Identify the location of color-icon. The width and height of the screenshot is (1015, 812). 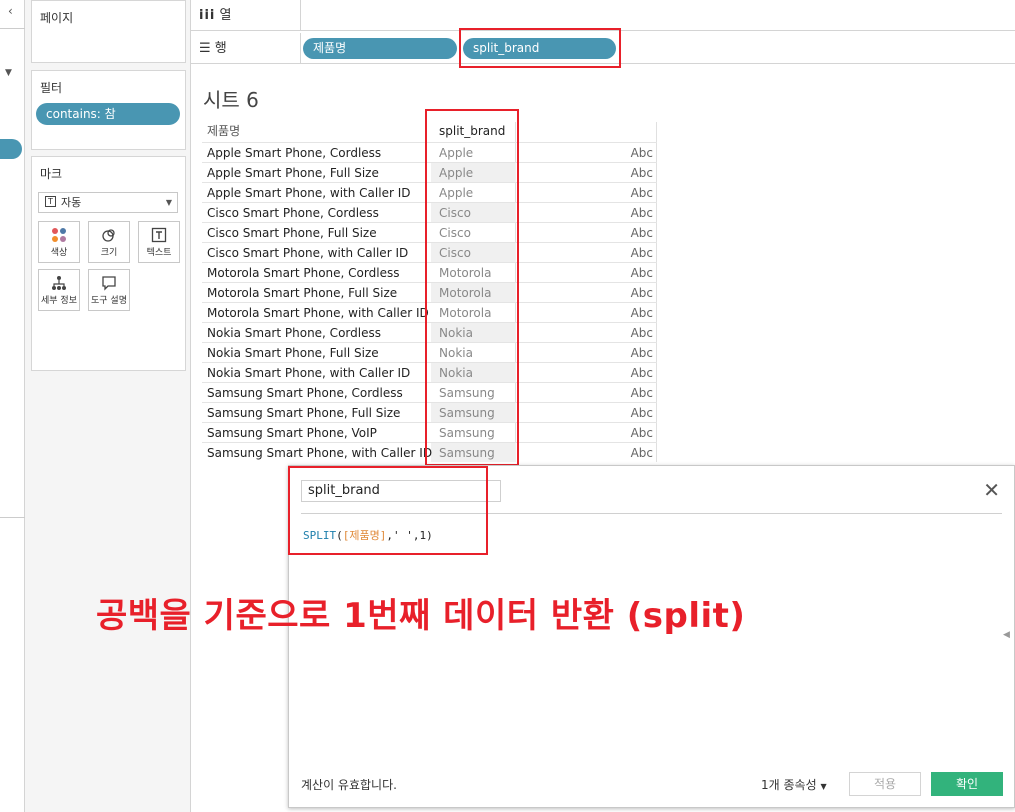
(59, 236).